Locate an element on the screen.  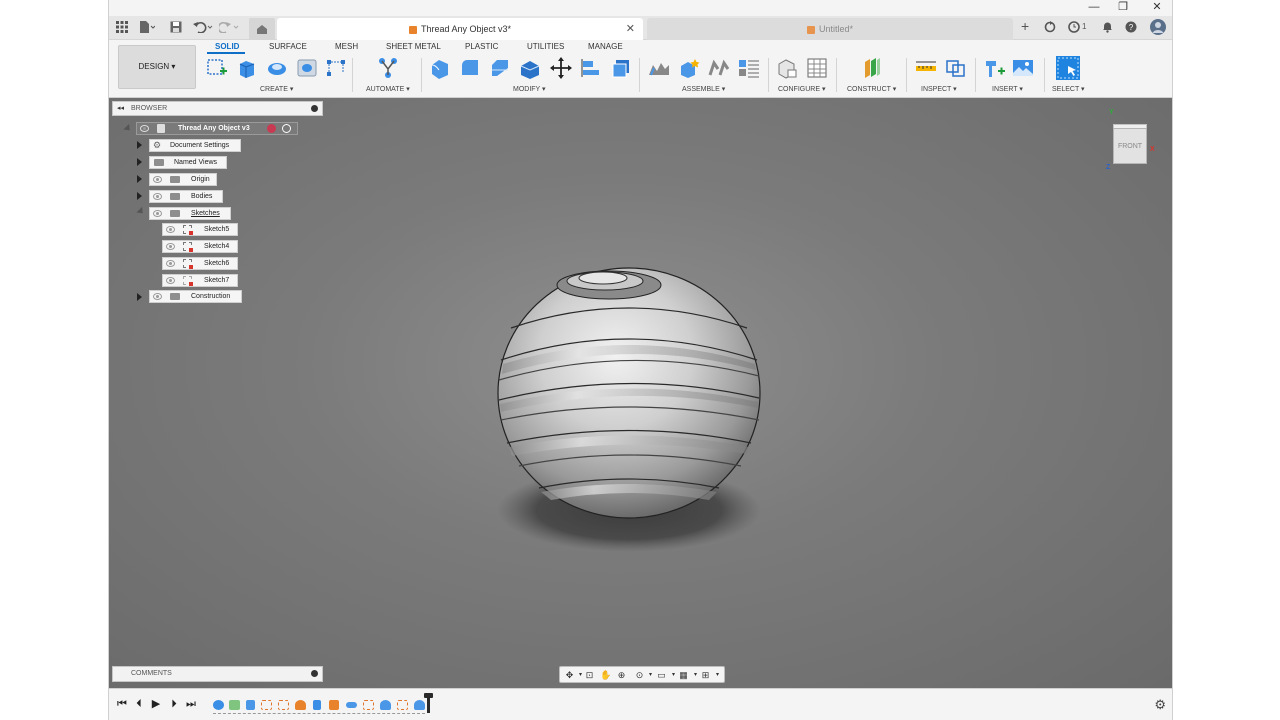
tree-item-sketch4: Sketch4 is located at coordinates (200, 246).